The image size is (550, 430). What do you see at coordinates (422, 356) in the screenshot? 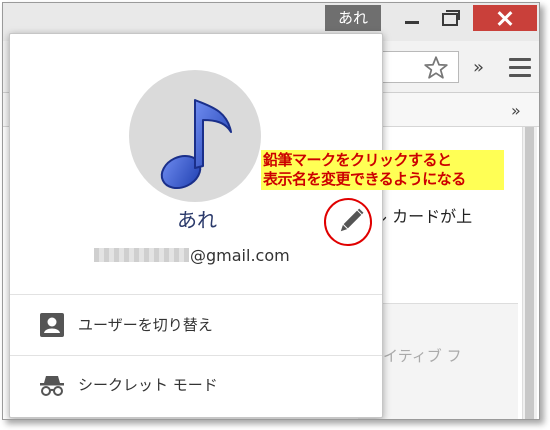
I see `page-panel-text: イティブ フ` at bounding box center [422, 356].